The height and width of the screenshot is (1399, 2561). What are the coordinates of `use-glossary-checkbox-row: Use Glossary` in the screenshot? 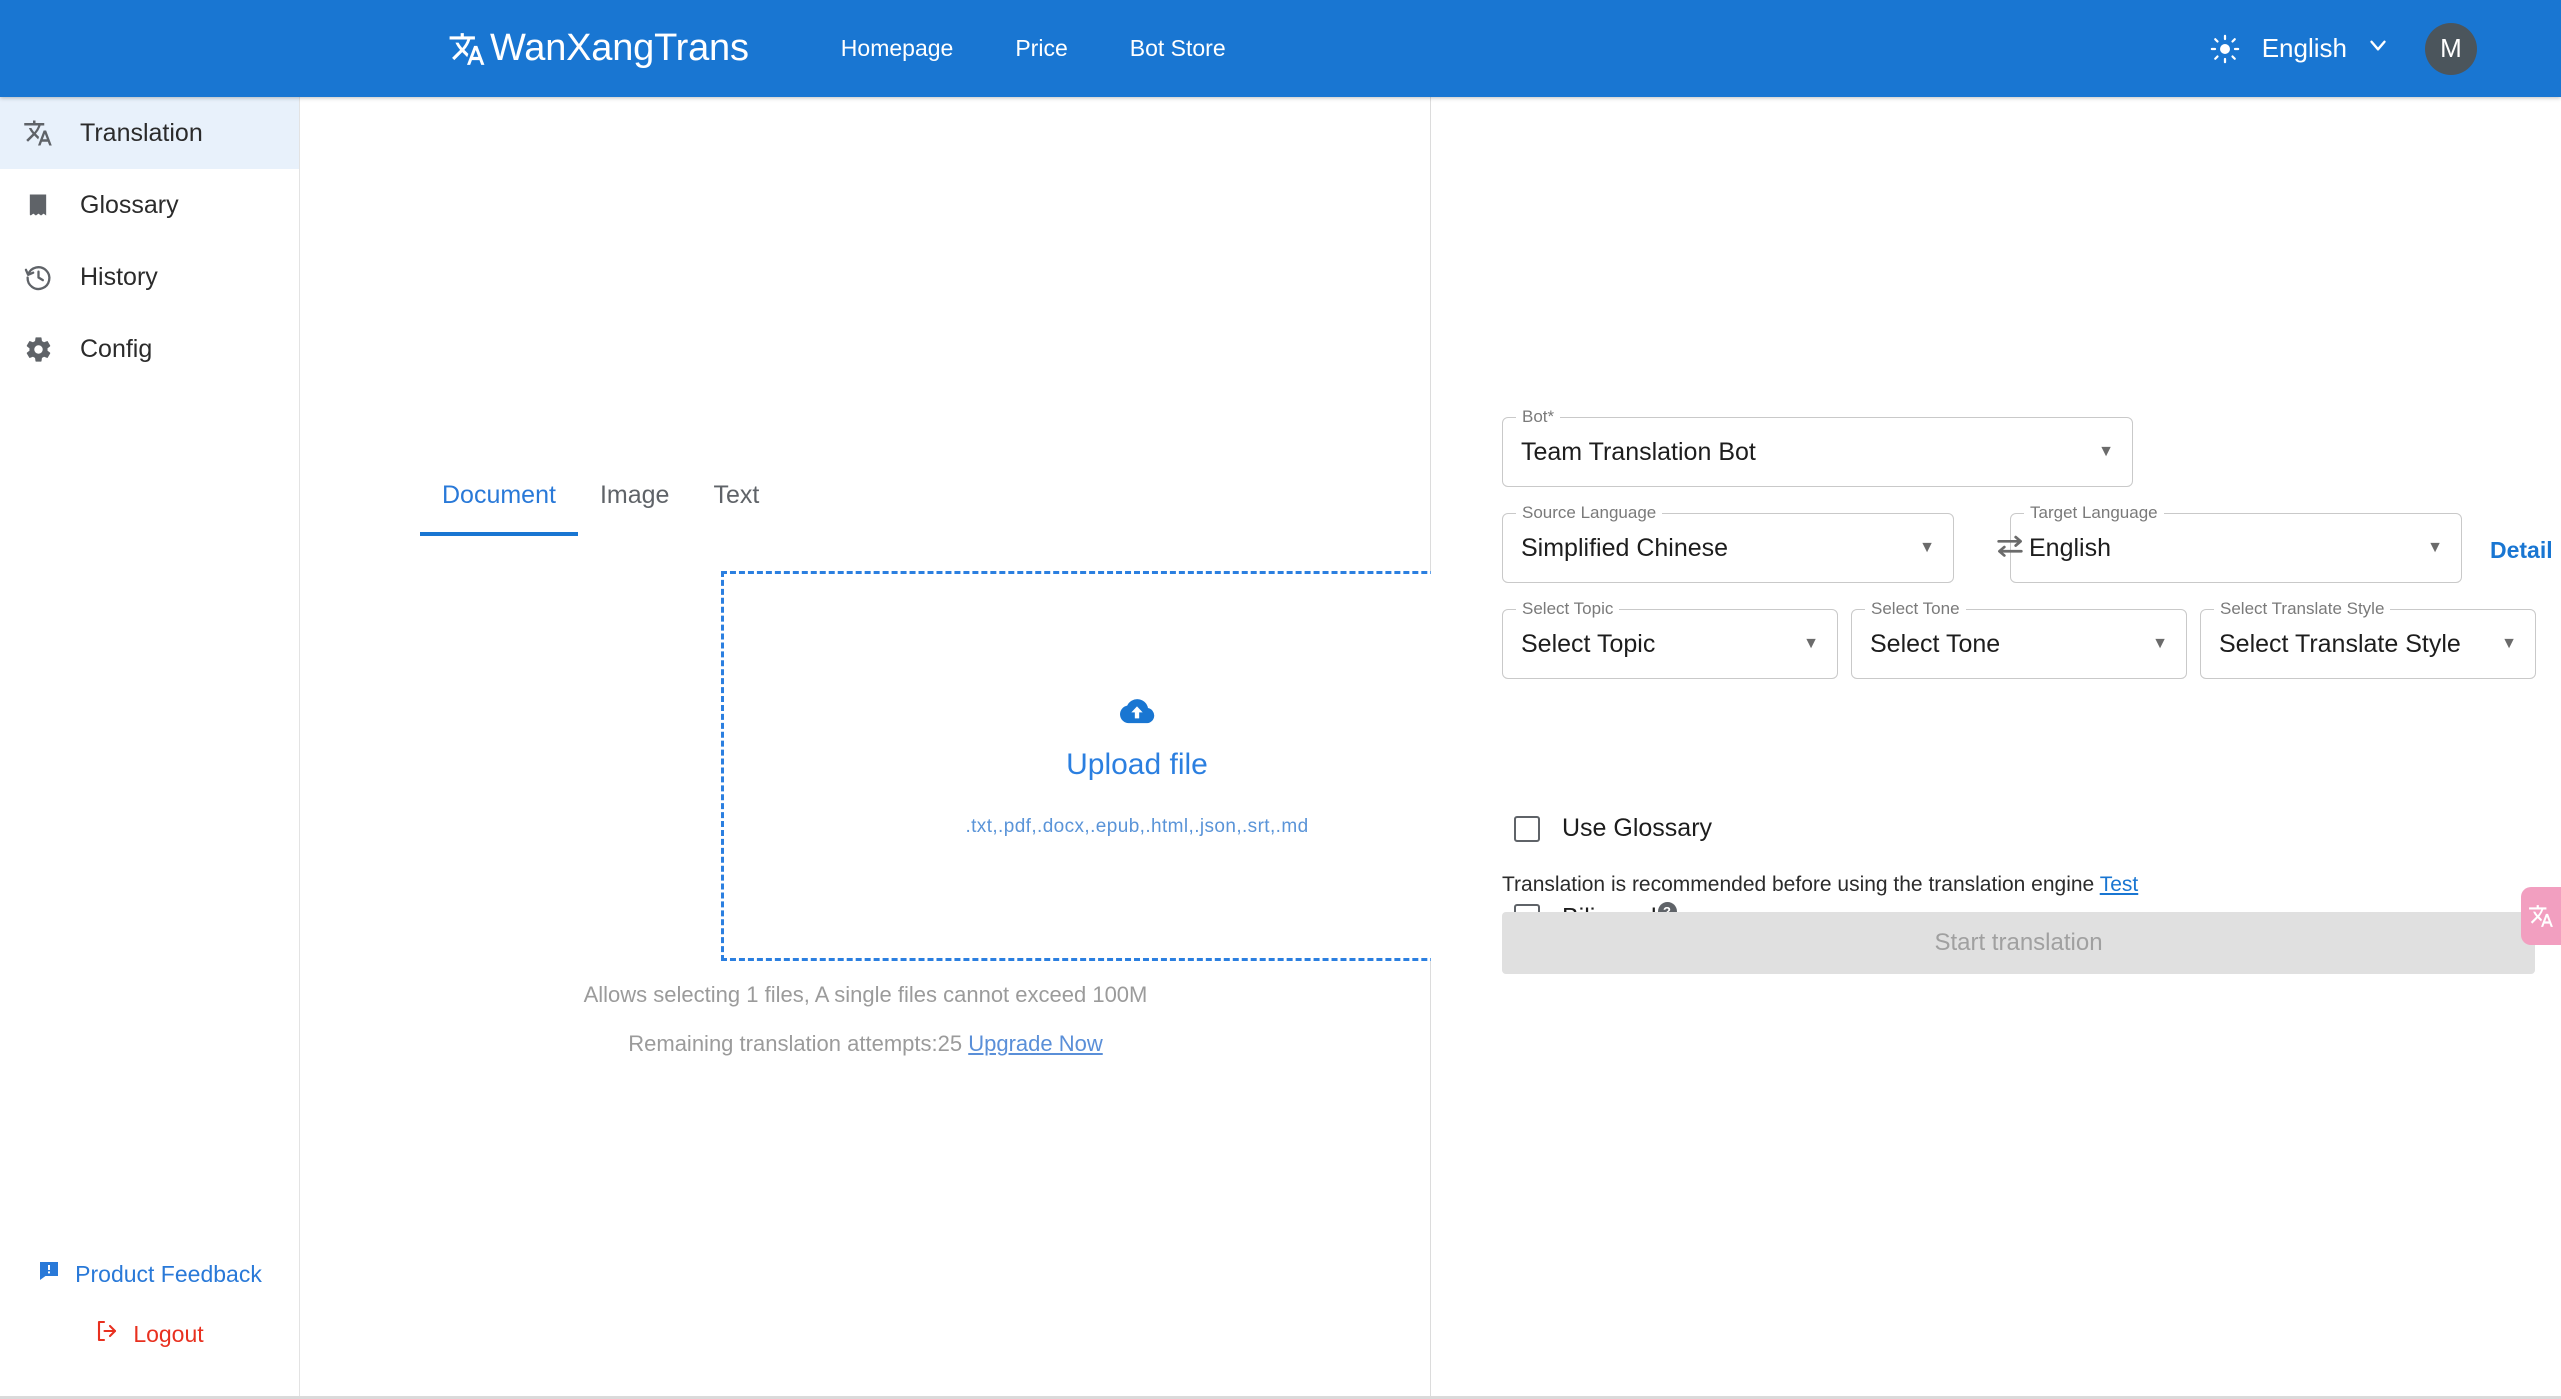 It's located at (1613, 828).